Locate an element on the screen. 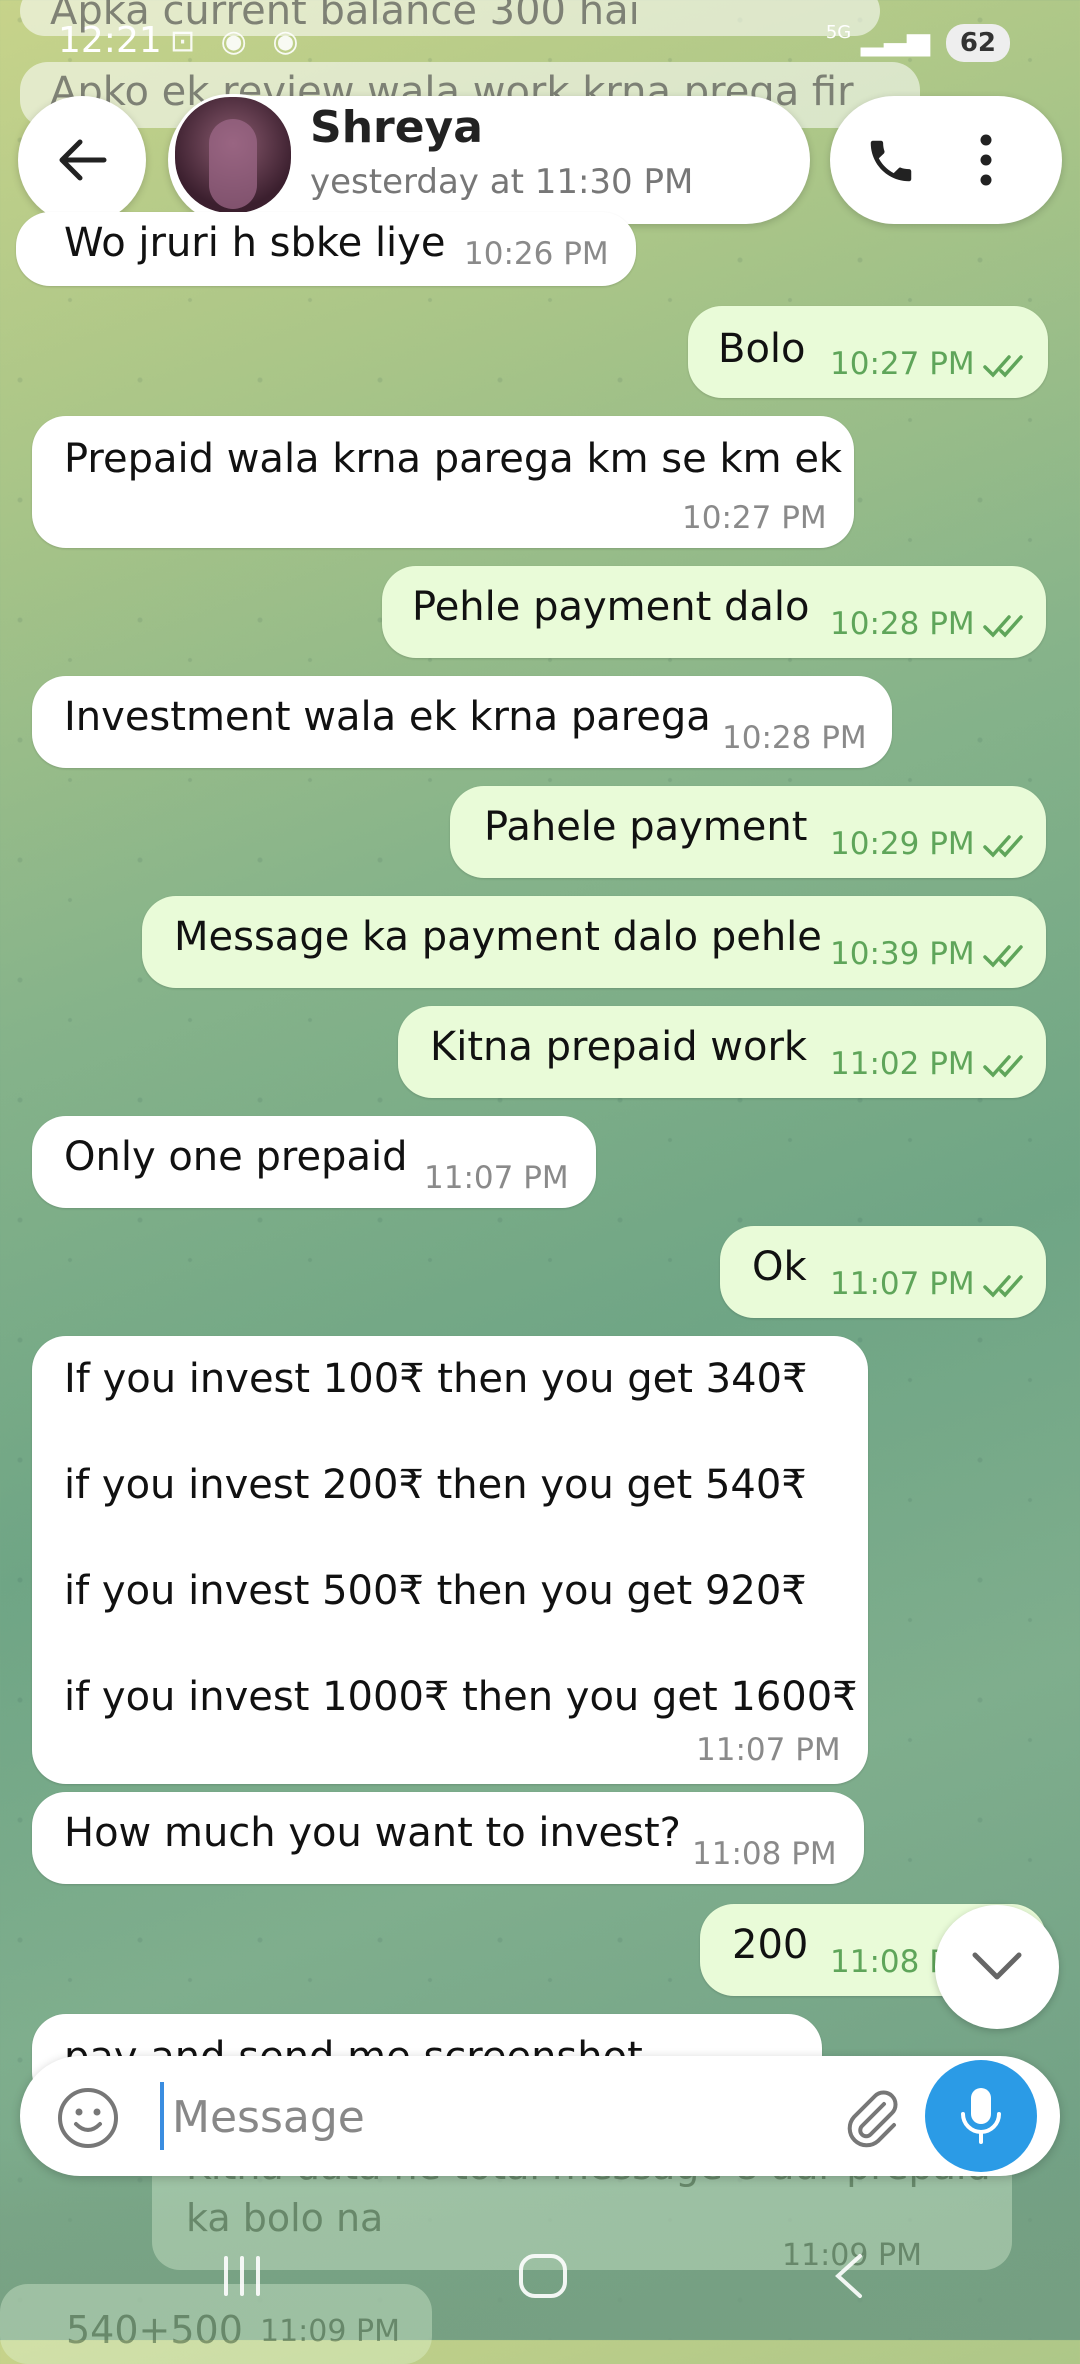 This screenshot has height=2364, width=1080. voice-record-button is located at coordinates (981, 2116).